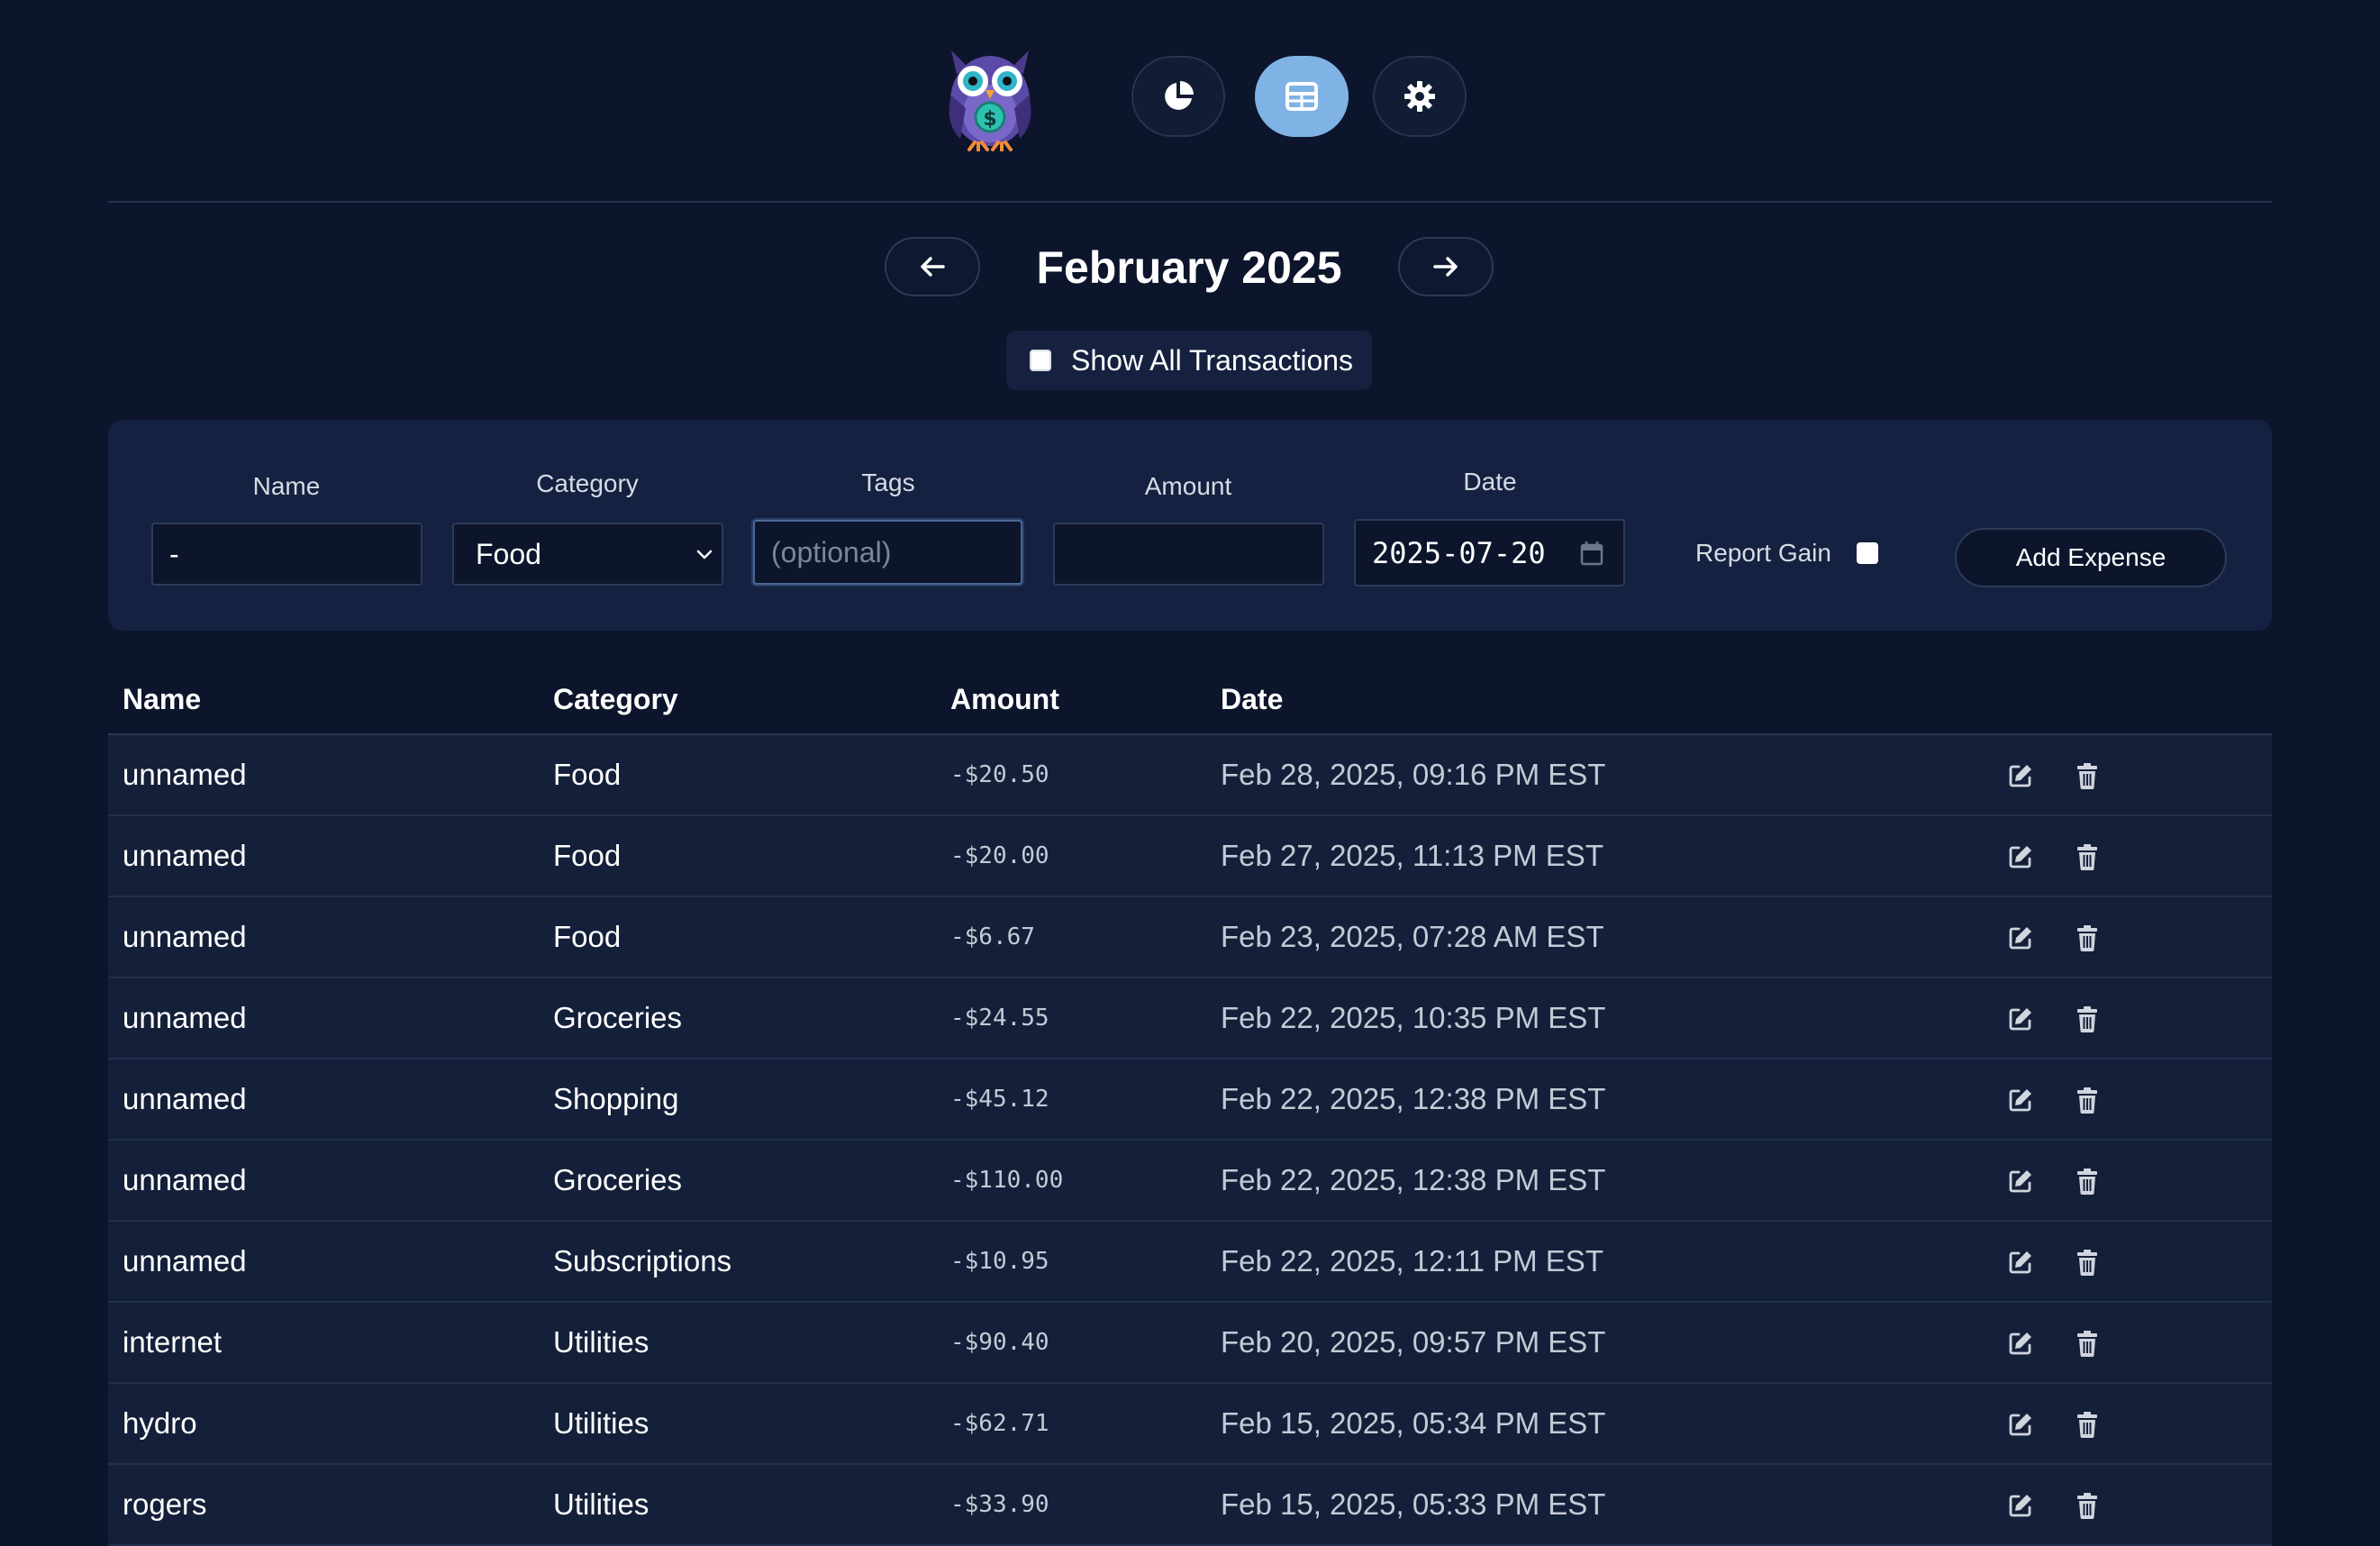 The width and height of the screenshot is (2380, 1546). I want to click on tags-input-placeholder: (optional), so click(831, 551).